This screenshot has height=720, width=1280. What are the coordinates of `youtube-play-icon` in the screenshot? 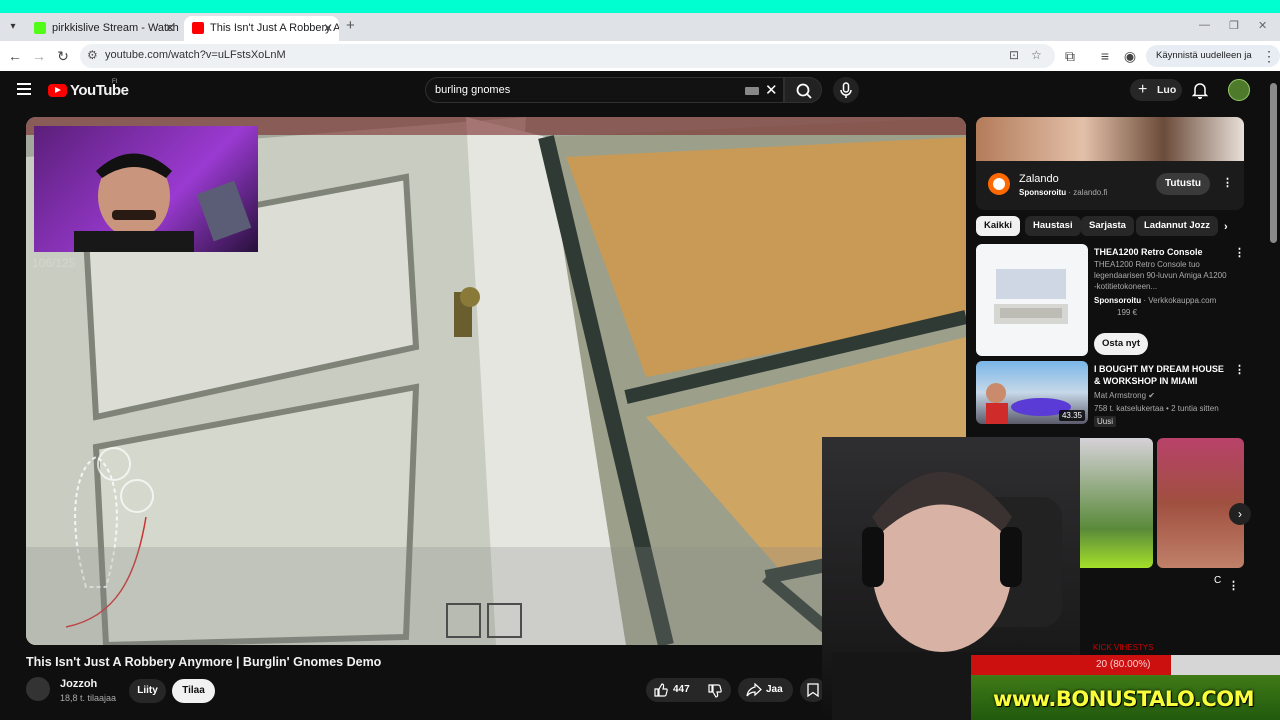 It's located at (57, 90).